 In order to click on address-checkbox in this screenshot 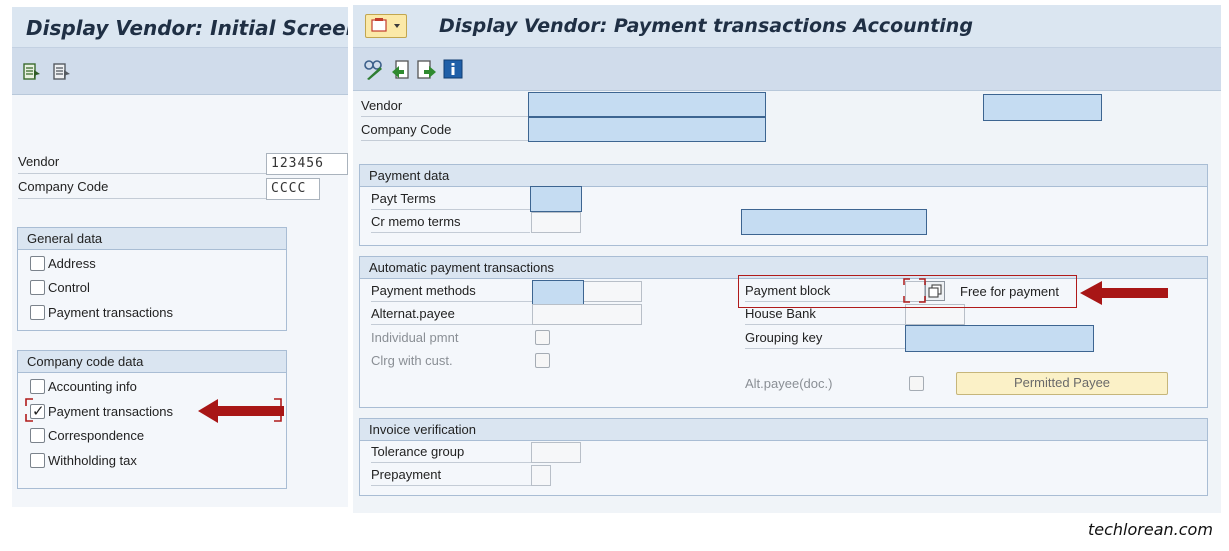, I will do `click(37, 263)`.